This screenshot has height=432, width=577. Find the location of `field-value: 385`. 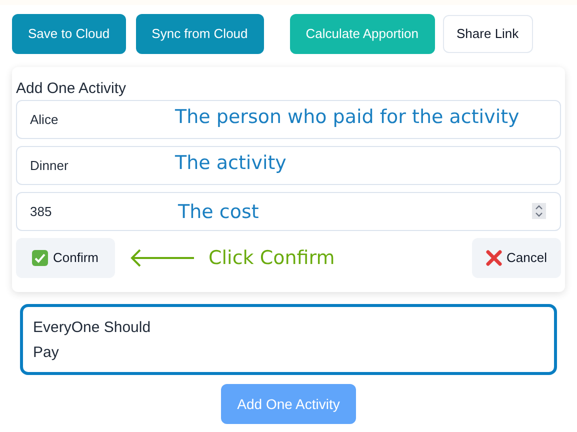

field-value: 385 is located at coordinates (41, 211).